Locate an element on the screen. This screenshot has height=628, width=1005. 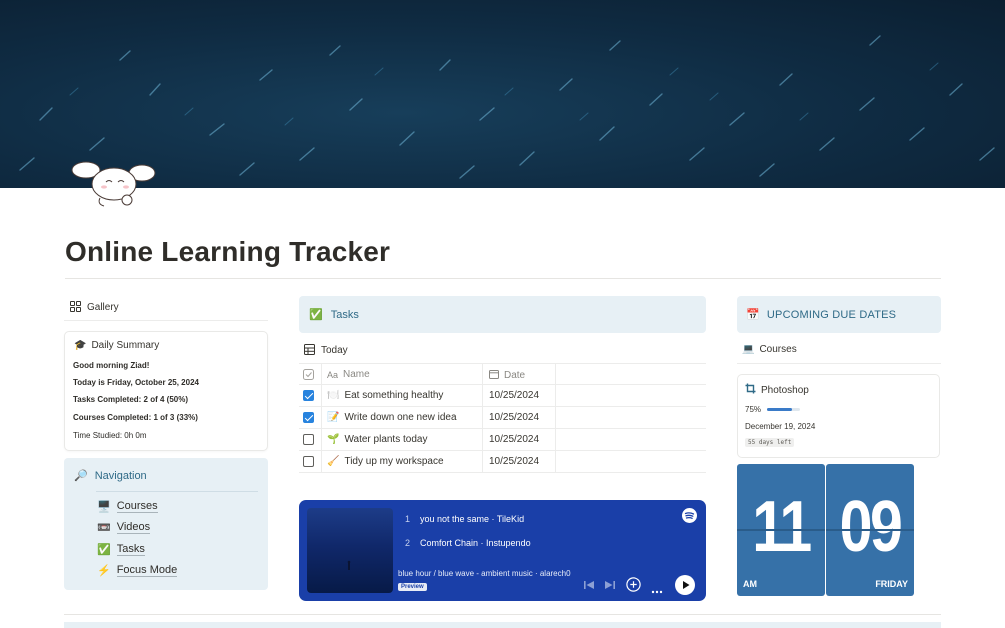
clock-minute-panel: 09 FRIDAY is located at coordinates (870, 530).